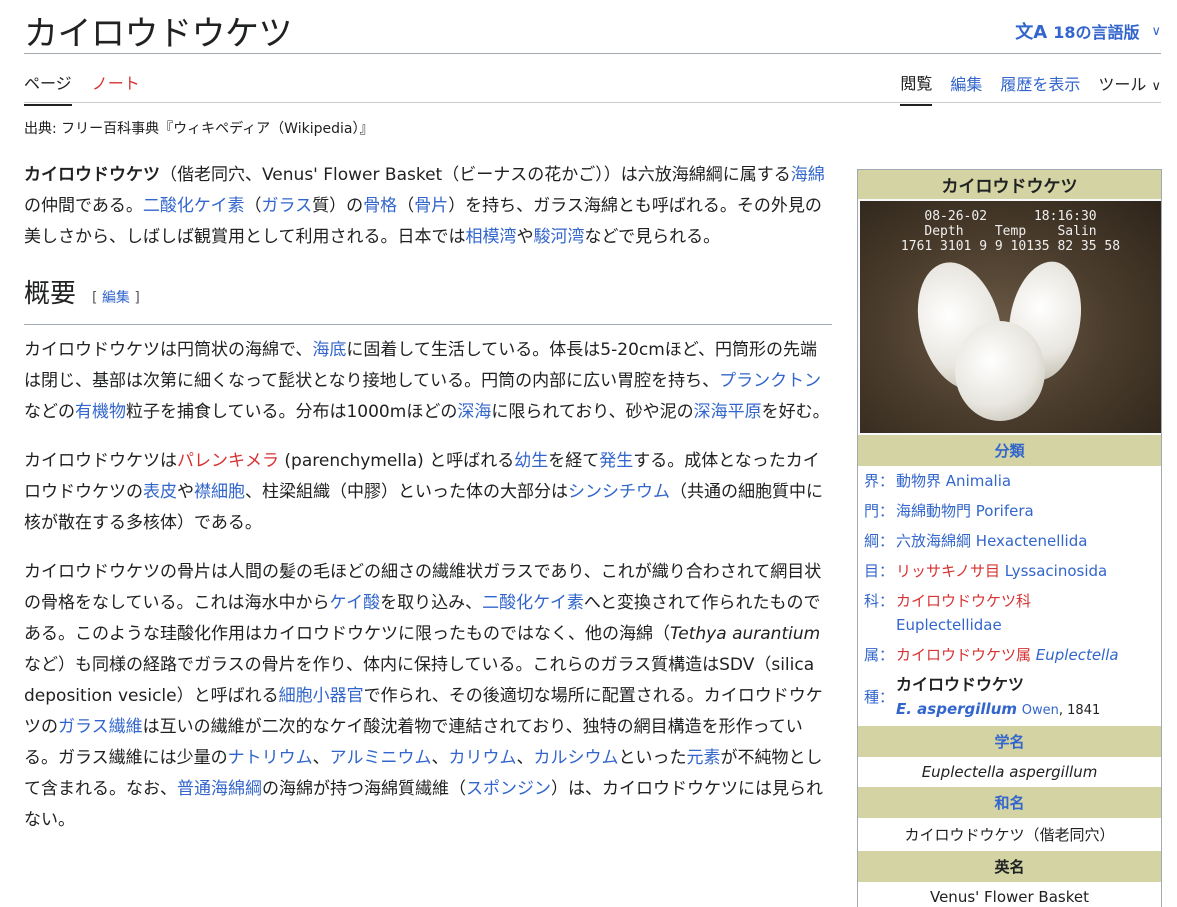  What do you see at coordinates (228, 461) in the screenshot?
I see `link-parenchymella: パレンキメラ` at bounding box center [228, 461].